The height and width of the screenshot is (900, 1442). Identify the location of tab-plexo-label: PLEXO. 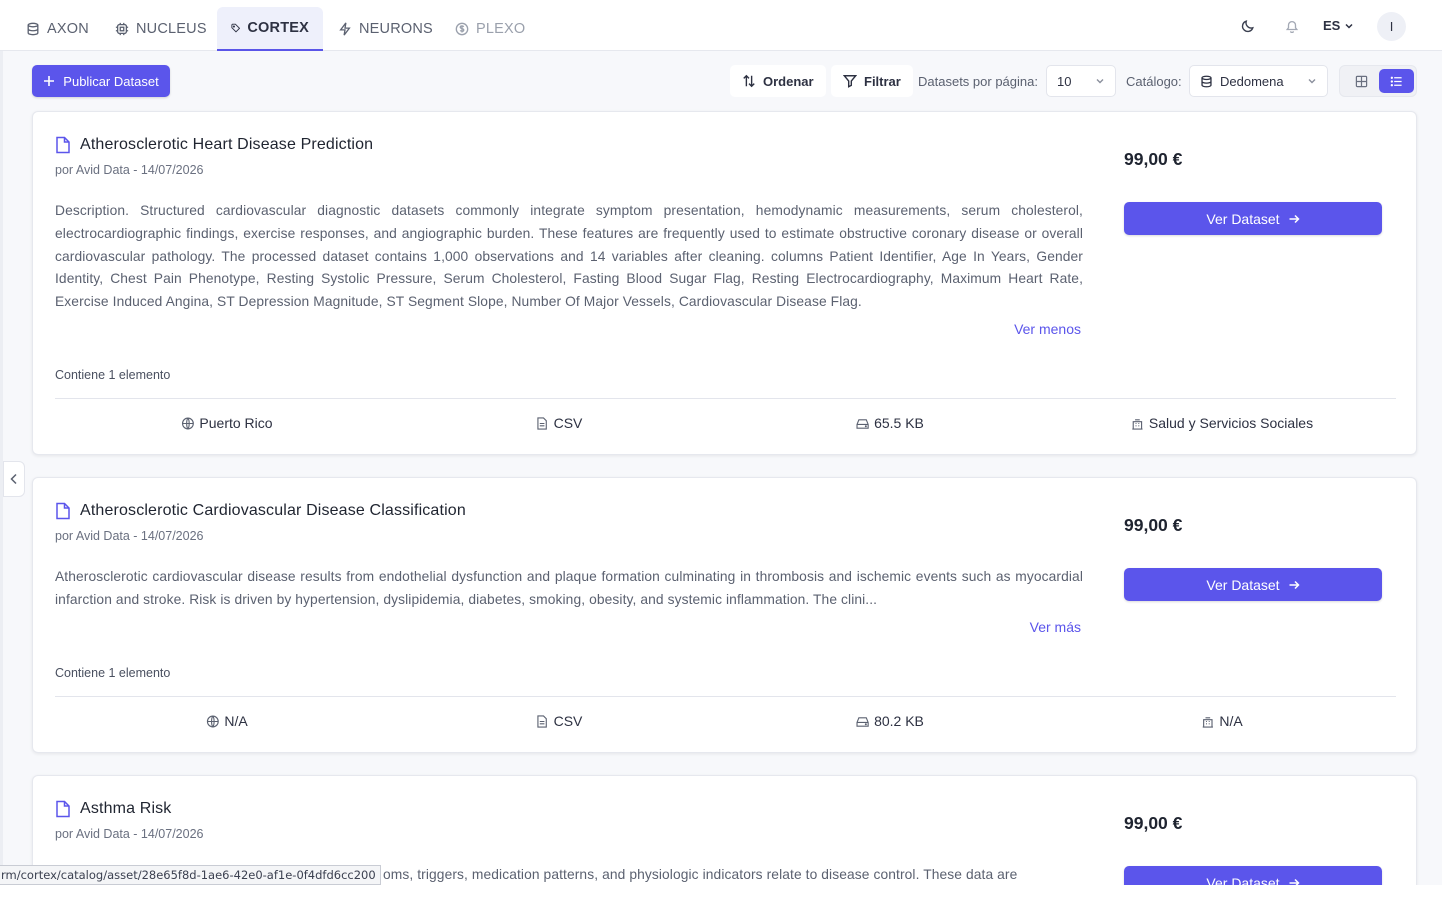
(501, 29).